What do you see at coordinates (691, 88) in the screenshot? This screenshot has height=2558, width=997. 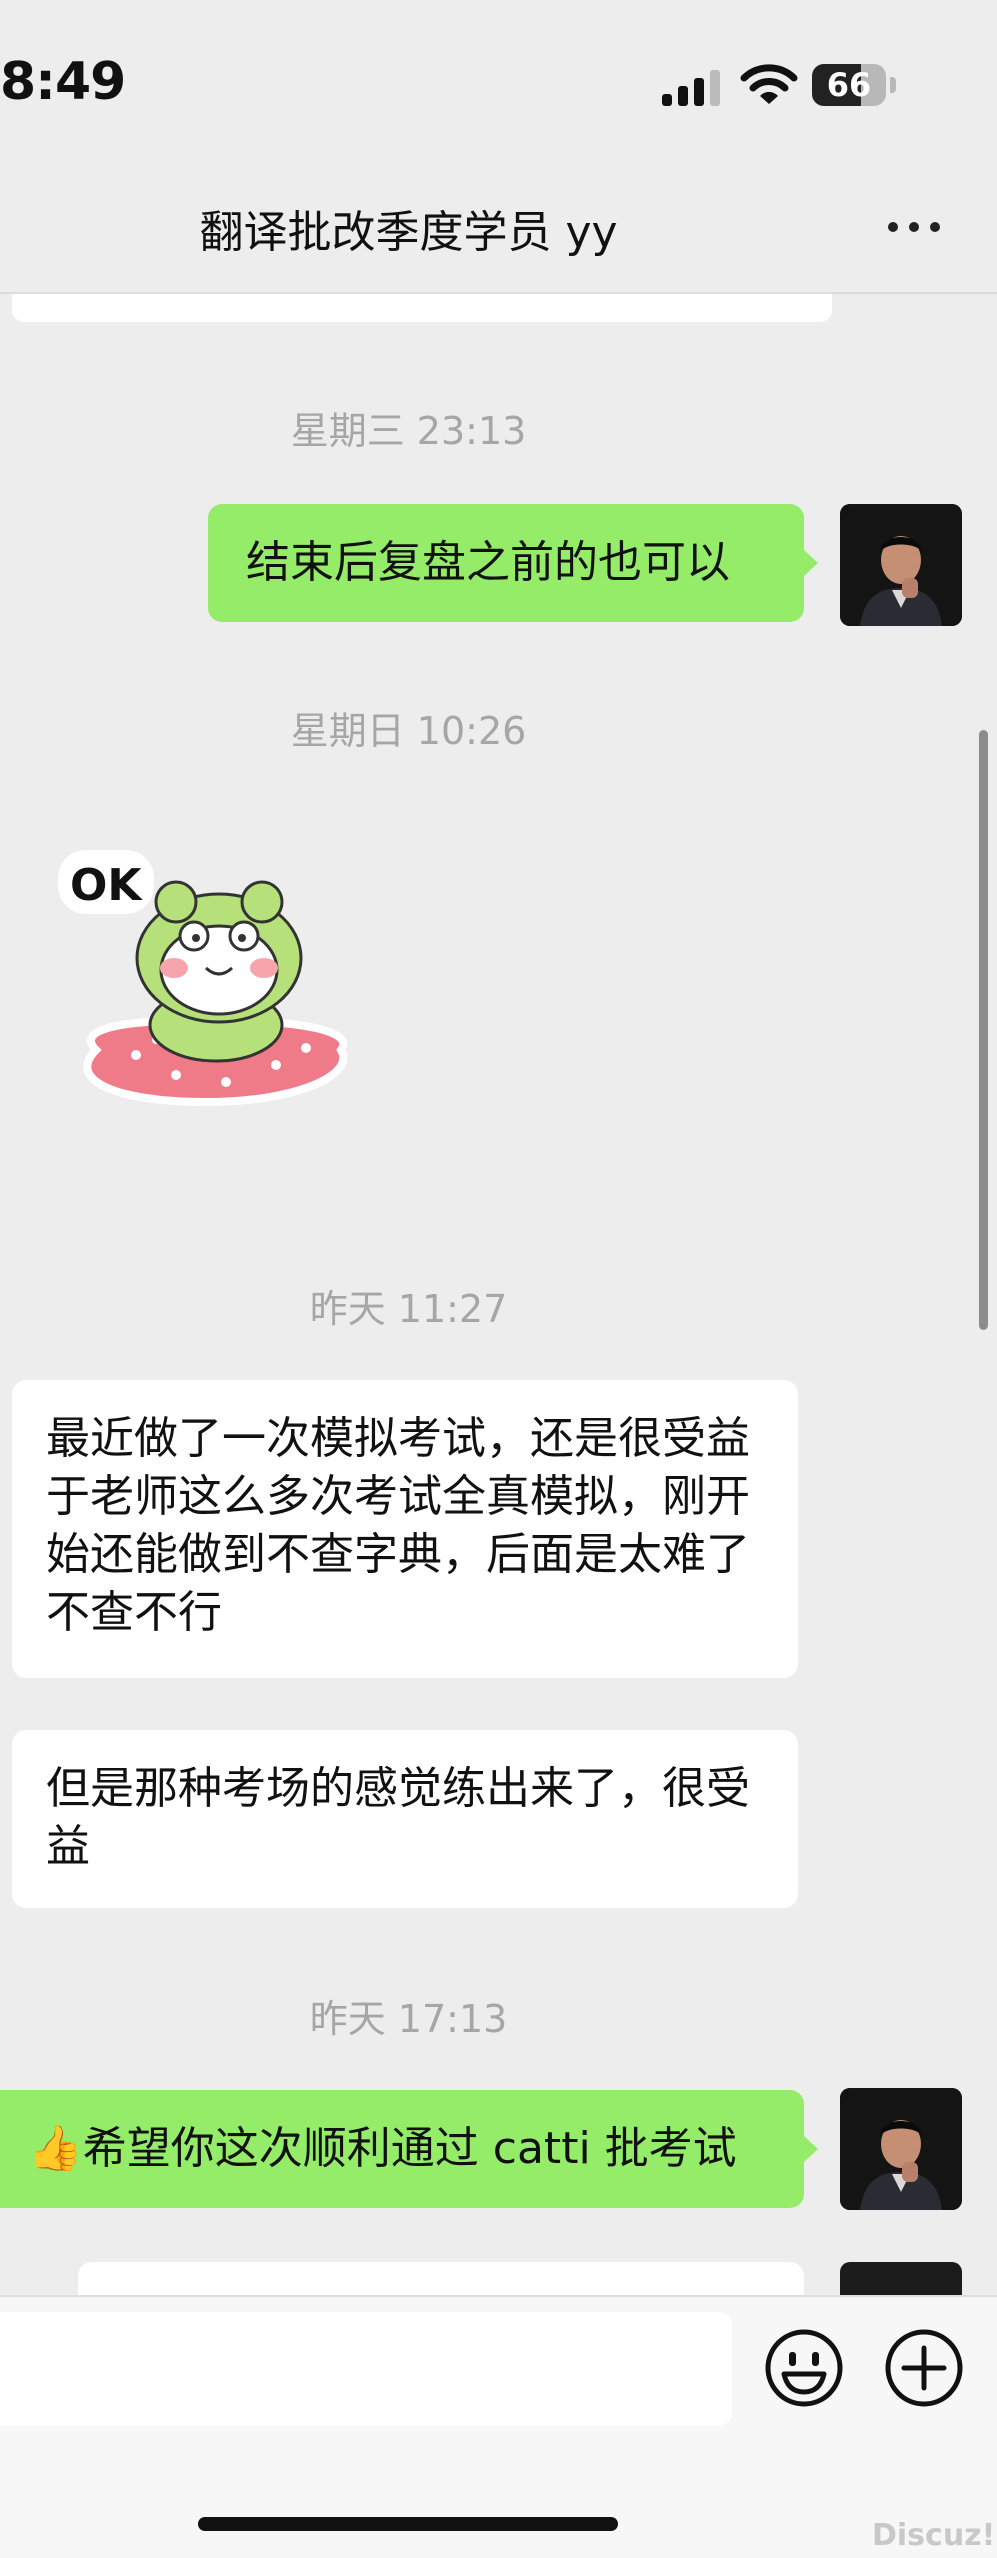 I see `cellular-signal-icon` at bounding box center [691, 88].